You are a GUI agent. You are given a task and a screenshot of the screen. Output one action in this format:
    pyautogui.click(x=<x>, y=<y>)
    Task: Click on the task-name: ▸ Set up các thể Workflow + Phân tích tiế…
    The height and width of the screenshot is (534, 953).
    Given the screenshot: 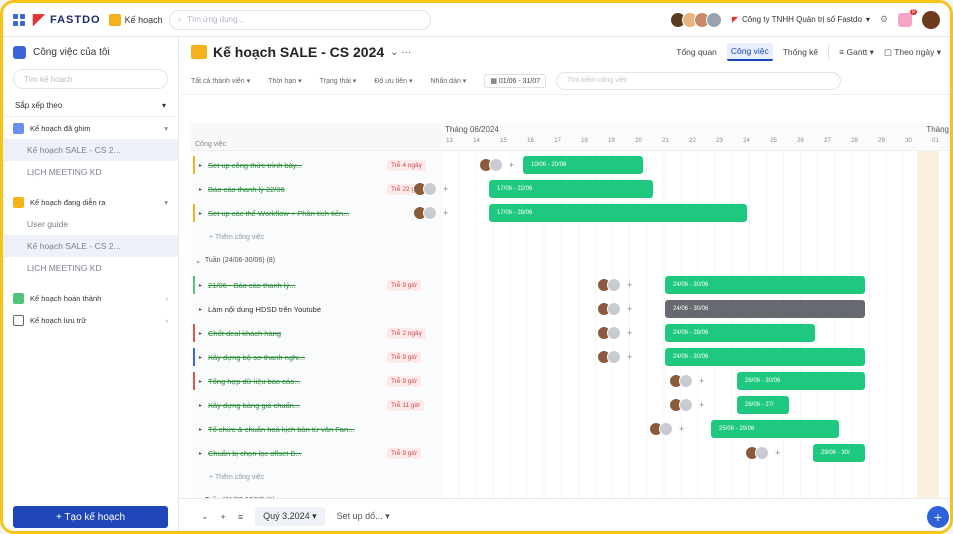 What is the action you would take?
    pyautogui.click(x=274, y=213)
    